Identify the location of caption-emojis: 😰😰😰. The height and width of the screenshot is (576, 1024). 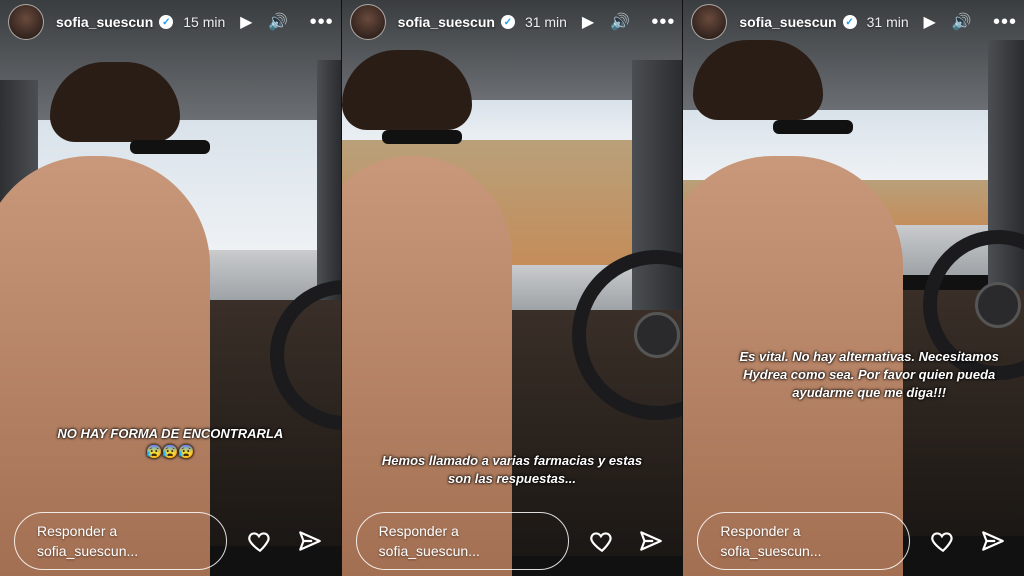
(170, 451).